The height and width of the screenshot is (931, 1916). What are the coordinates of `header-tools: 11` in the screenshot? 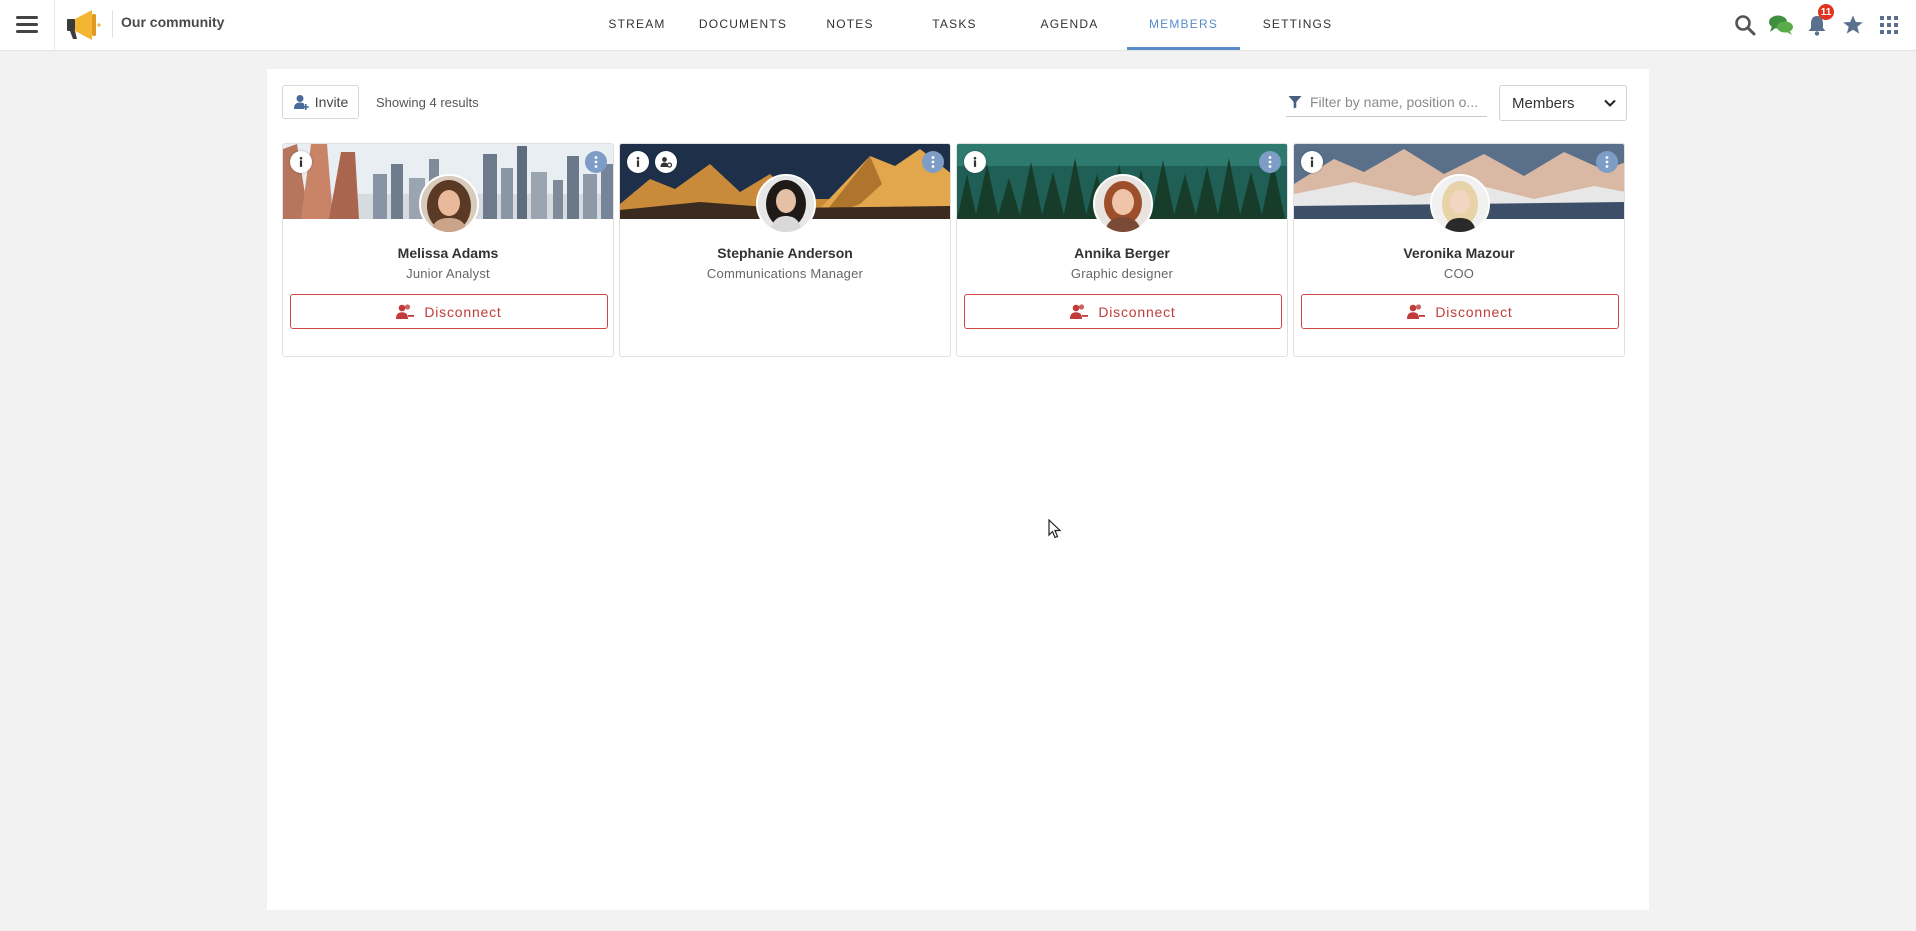 It's located at (1817, 25).